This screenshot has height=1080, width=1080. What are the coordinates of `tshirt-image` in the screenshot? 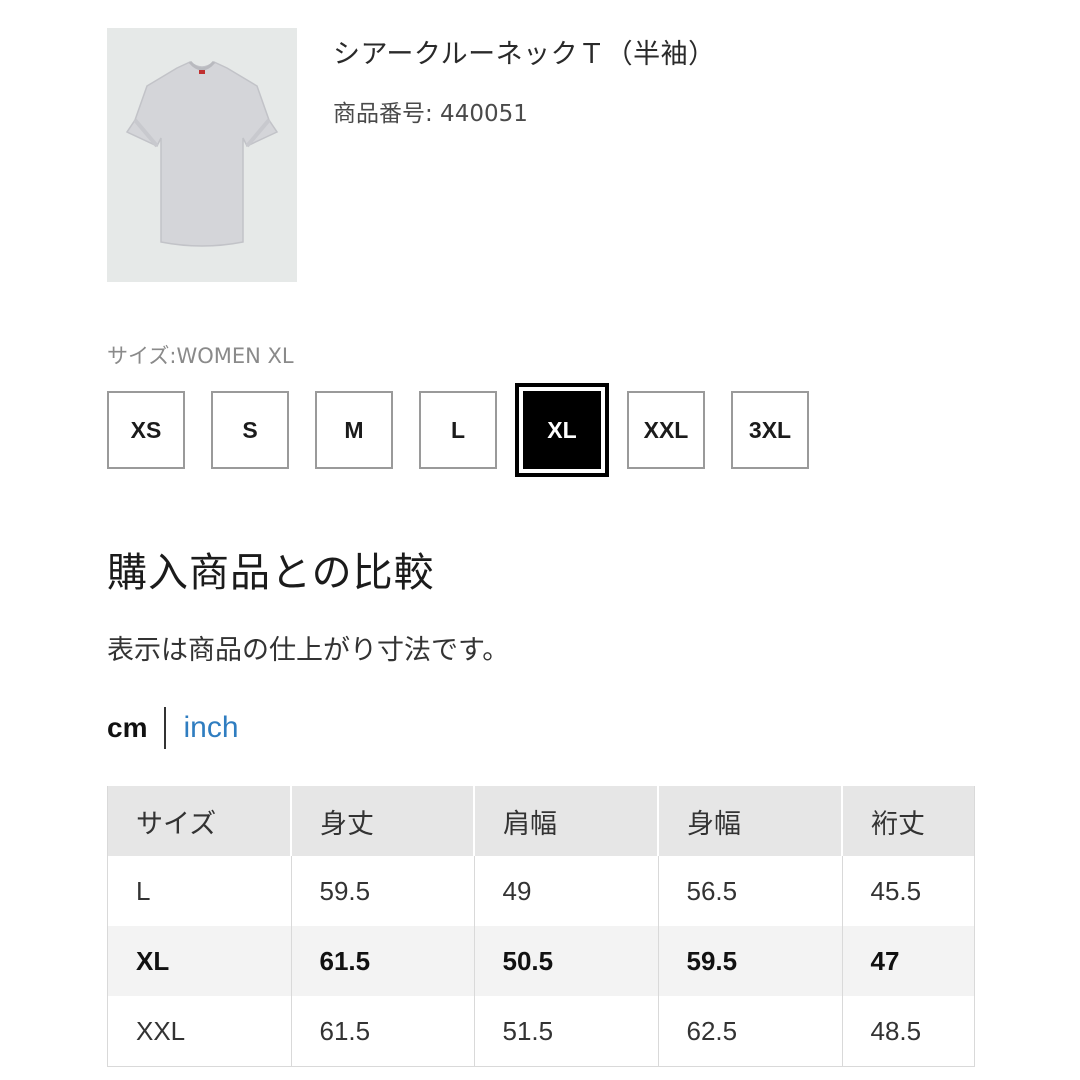 It's located at (202, 155).